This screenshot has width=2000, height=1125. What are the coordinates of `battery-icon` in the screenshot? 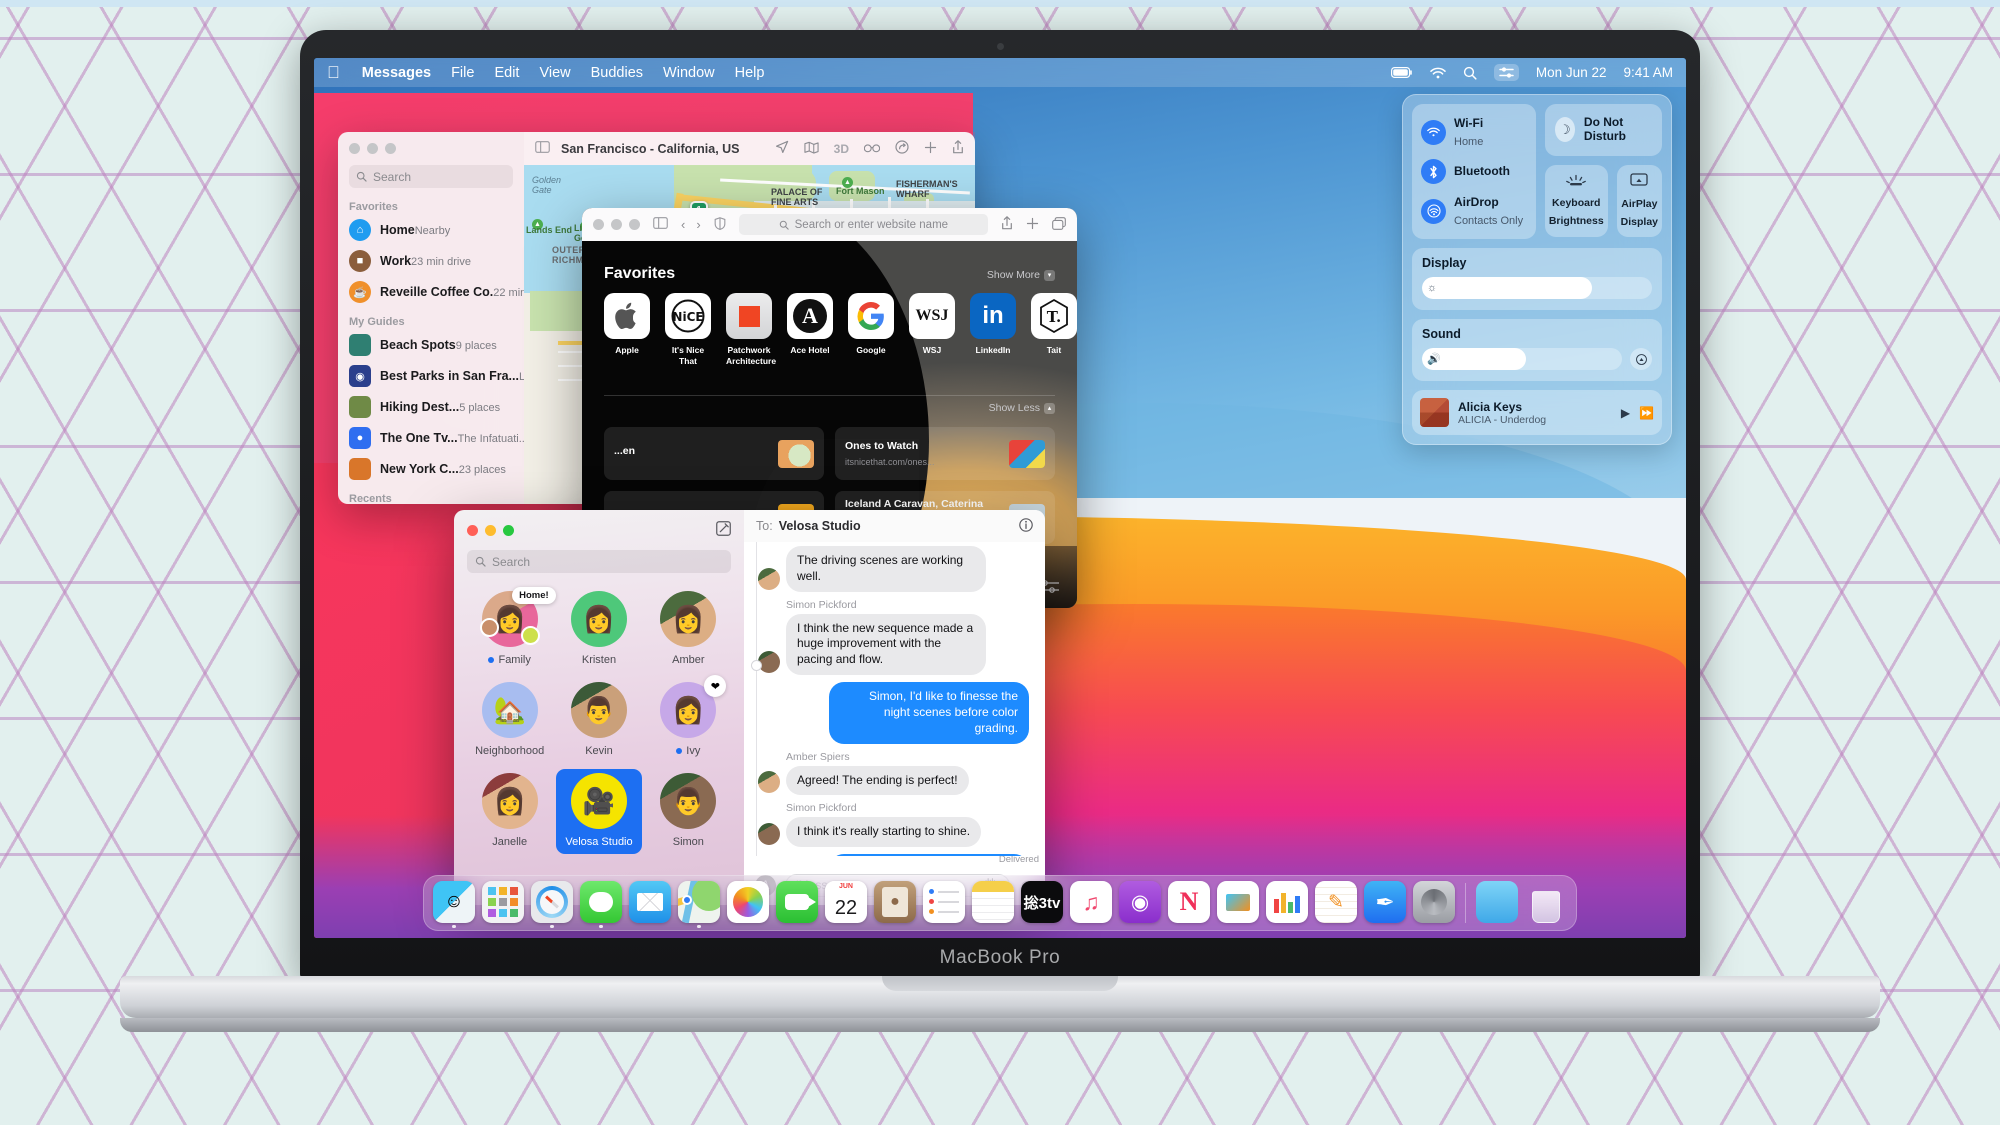 It's located at (1401, 72).